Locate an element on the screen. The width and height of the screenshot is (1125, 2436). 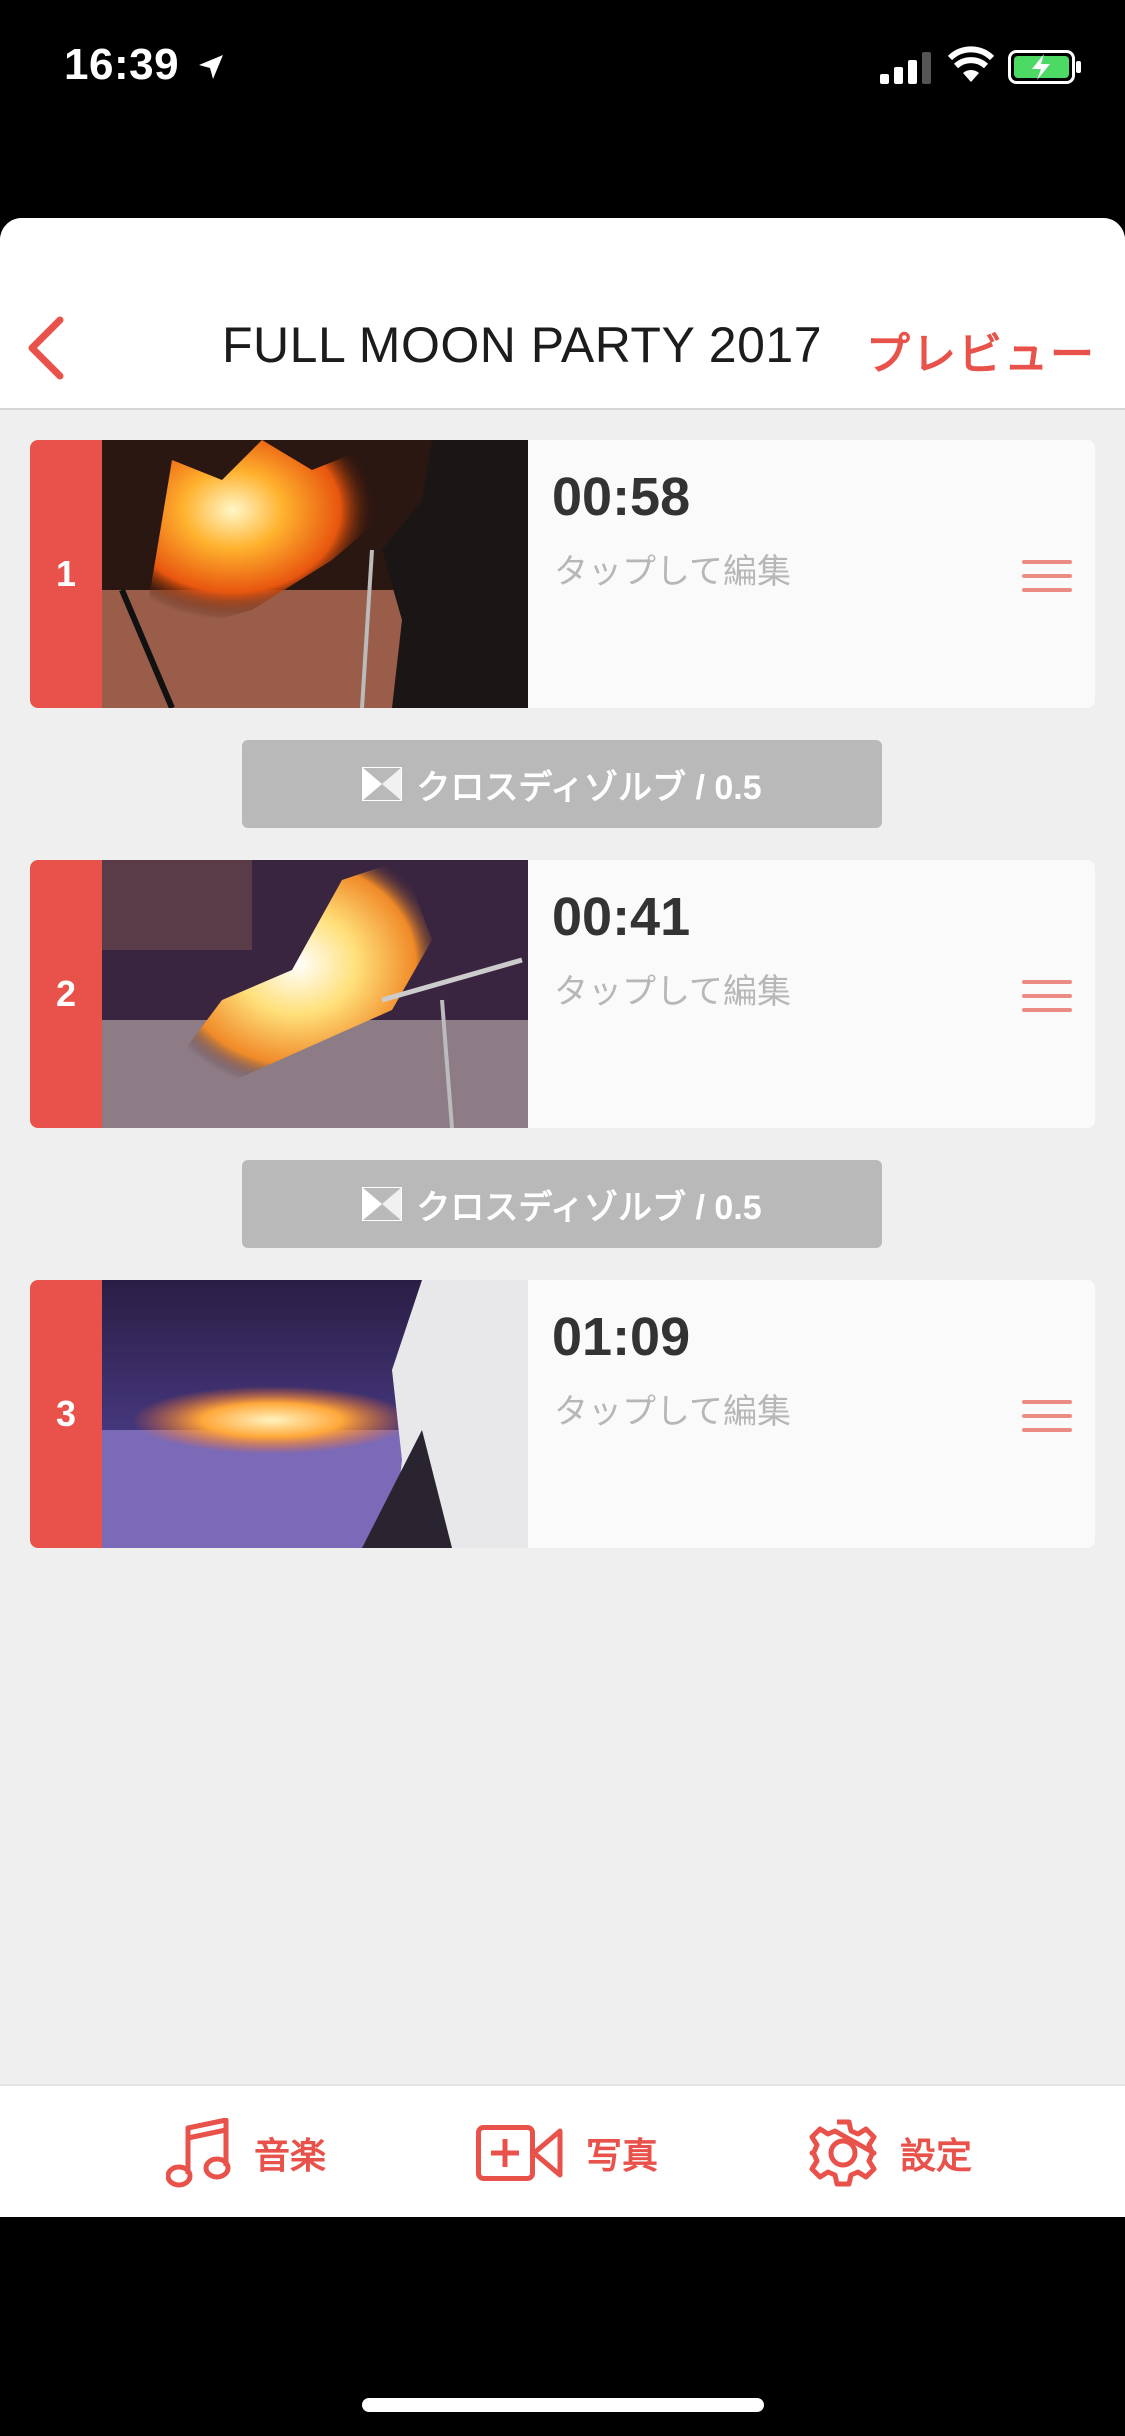
clip-duration: 00:41 is located at coordinates (621, 917).